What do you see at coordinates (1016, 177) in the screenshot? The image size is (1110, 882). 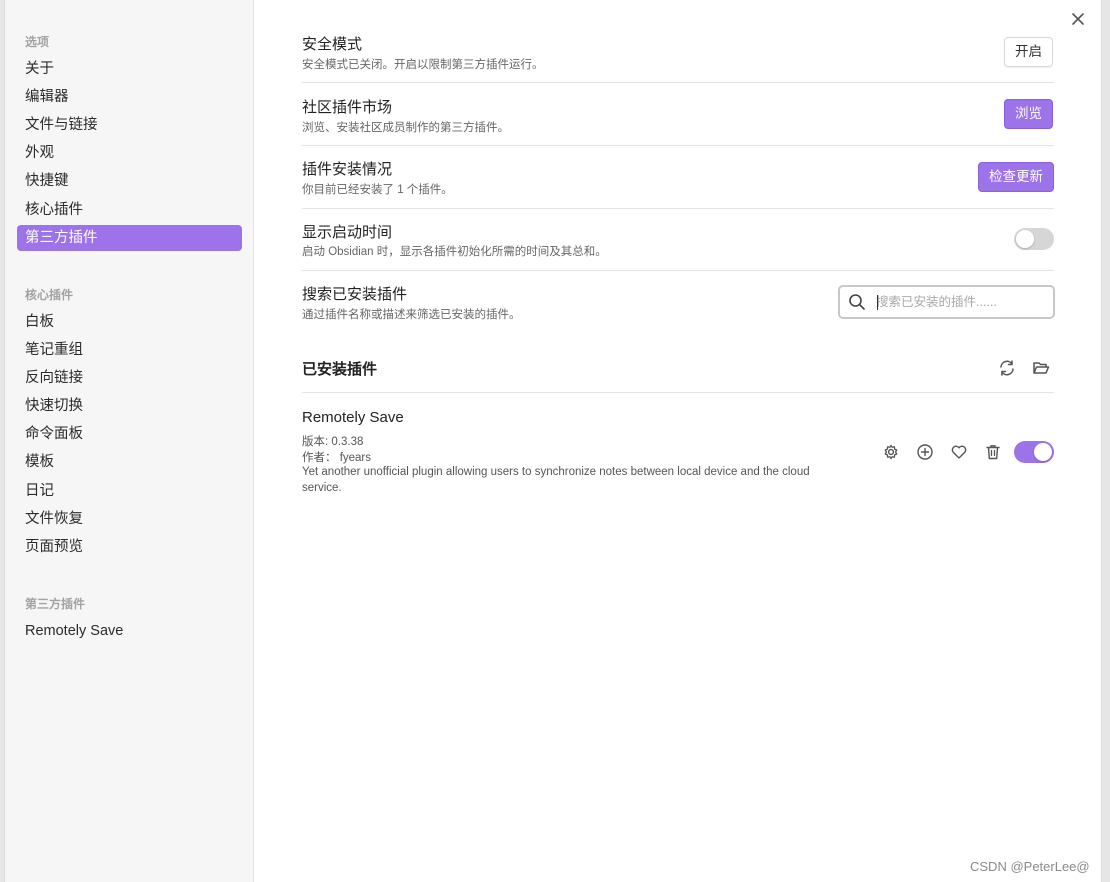 I see `check-updates-button: 检查更新` at bounding box center [1016, 177].